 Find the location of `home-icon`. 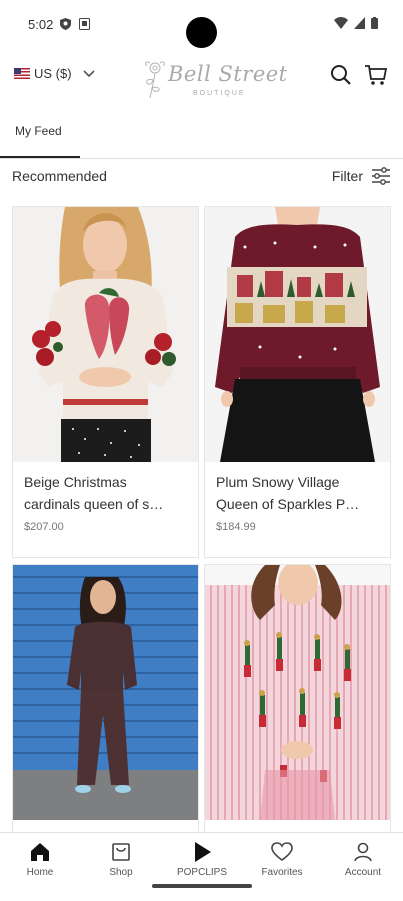

home-icon is located at coordinates (40, 852).